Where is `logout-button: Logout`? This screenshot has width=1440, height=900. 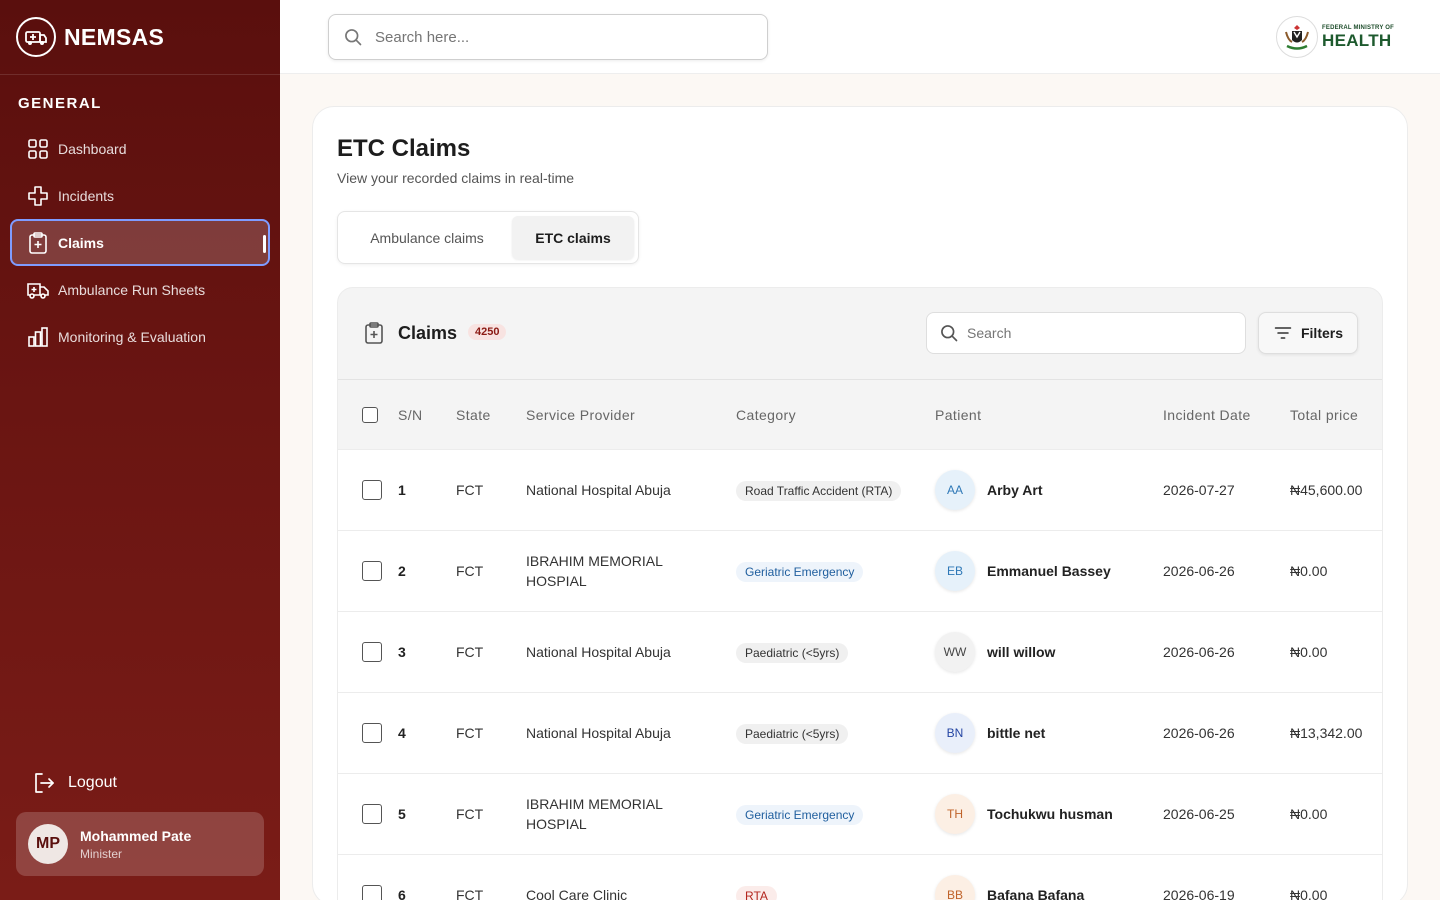
logout-button: Logout is located at coordinates (74, 783).